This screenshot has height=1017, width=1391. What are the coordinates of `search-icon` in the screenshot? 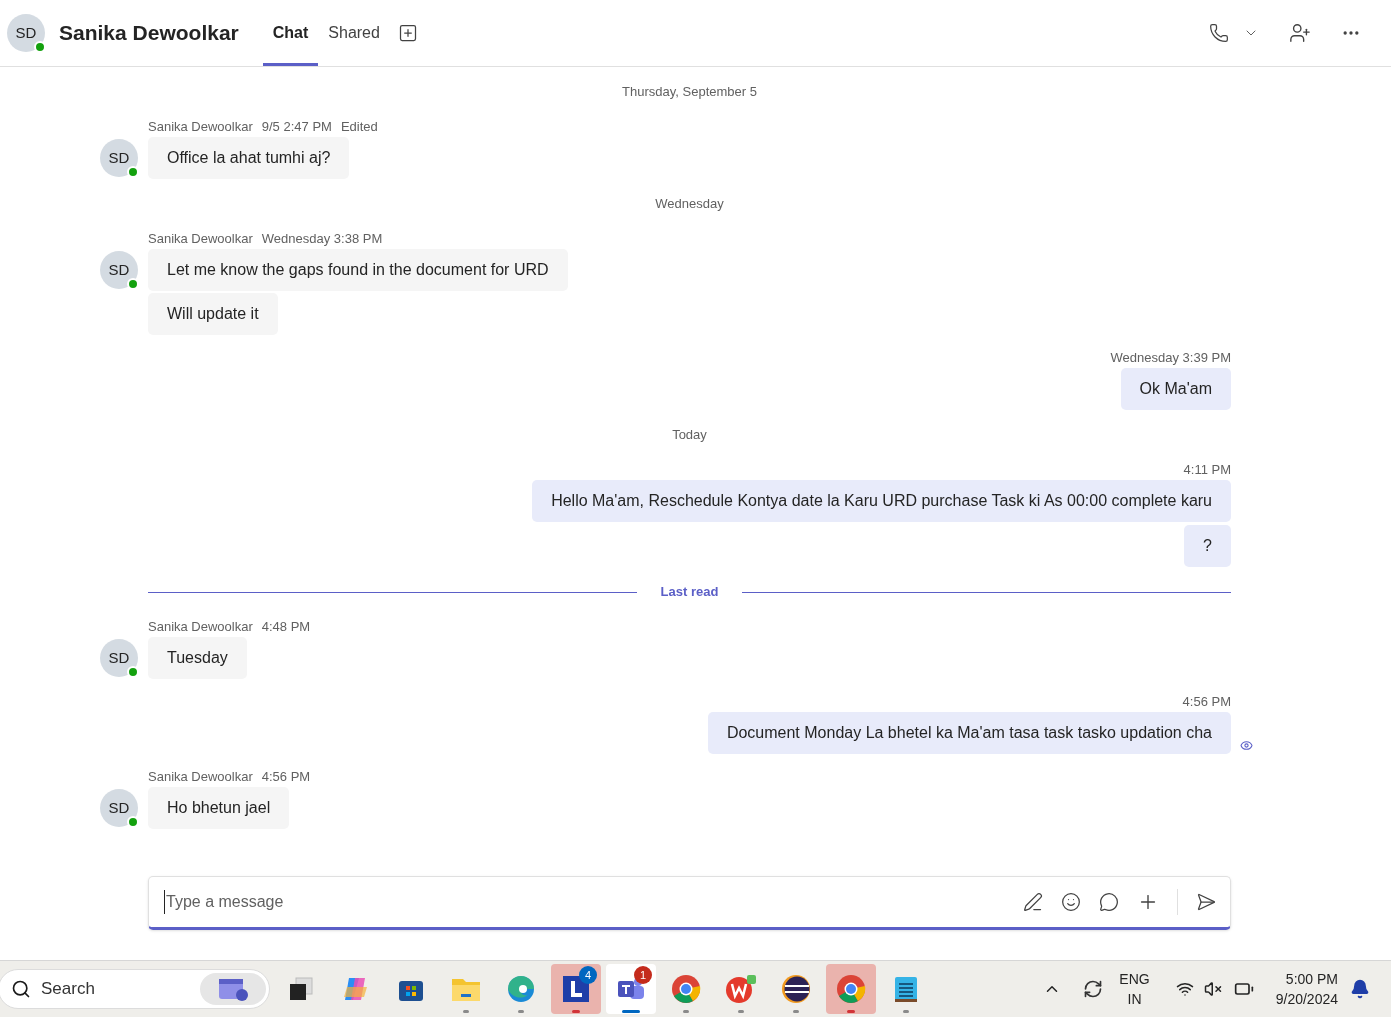 It's located at (21, 989).